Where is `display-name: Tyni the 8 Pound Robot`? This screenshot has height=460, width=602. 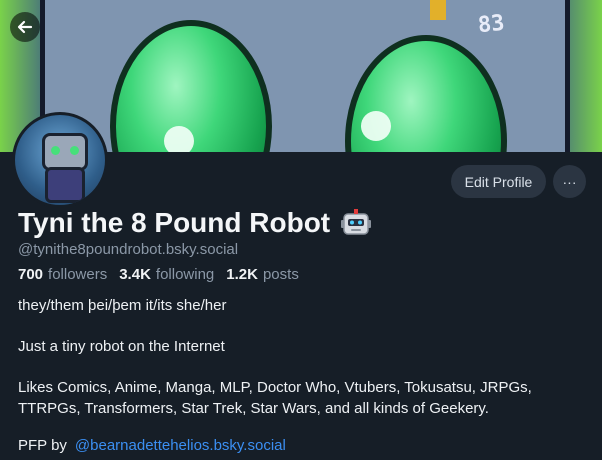 display-name: Tyni the 8 Pound Robot is located at coordinates (195, 223).